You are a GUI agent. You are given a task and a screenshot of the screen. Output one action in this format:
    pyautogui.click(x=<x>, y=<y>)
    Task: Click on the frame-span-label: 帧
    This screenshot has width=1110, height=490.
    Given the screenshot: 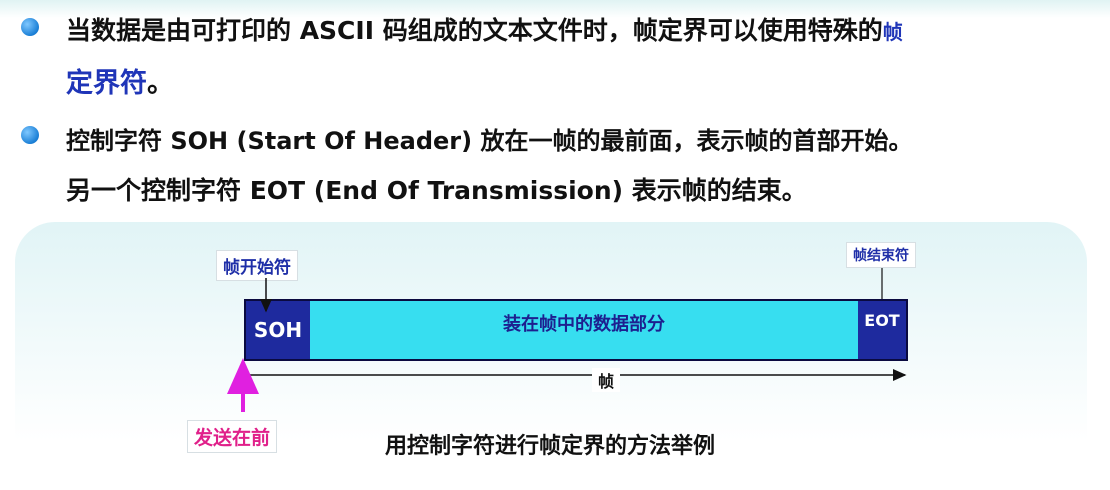 What is the action you would take?
    pyautogui.click(x=606, y=380)
    